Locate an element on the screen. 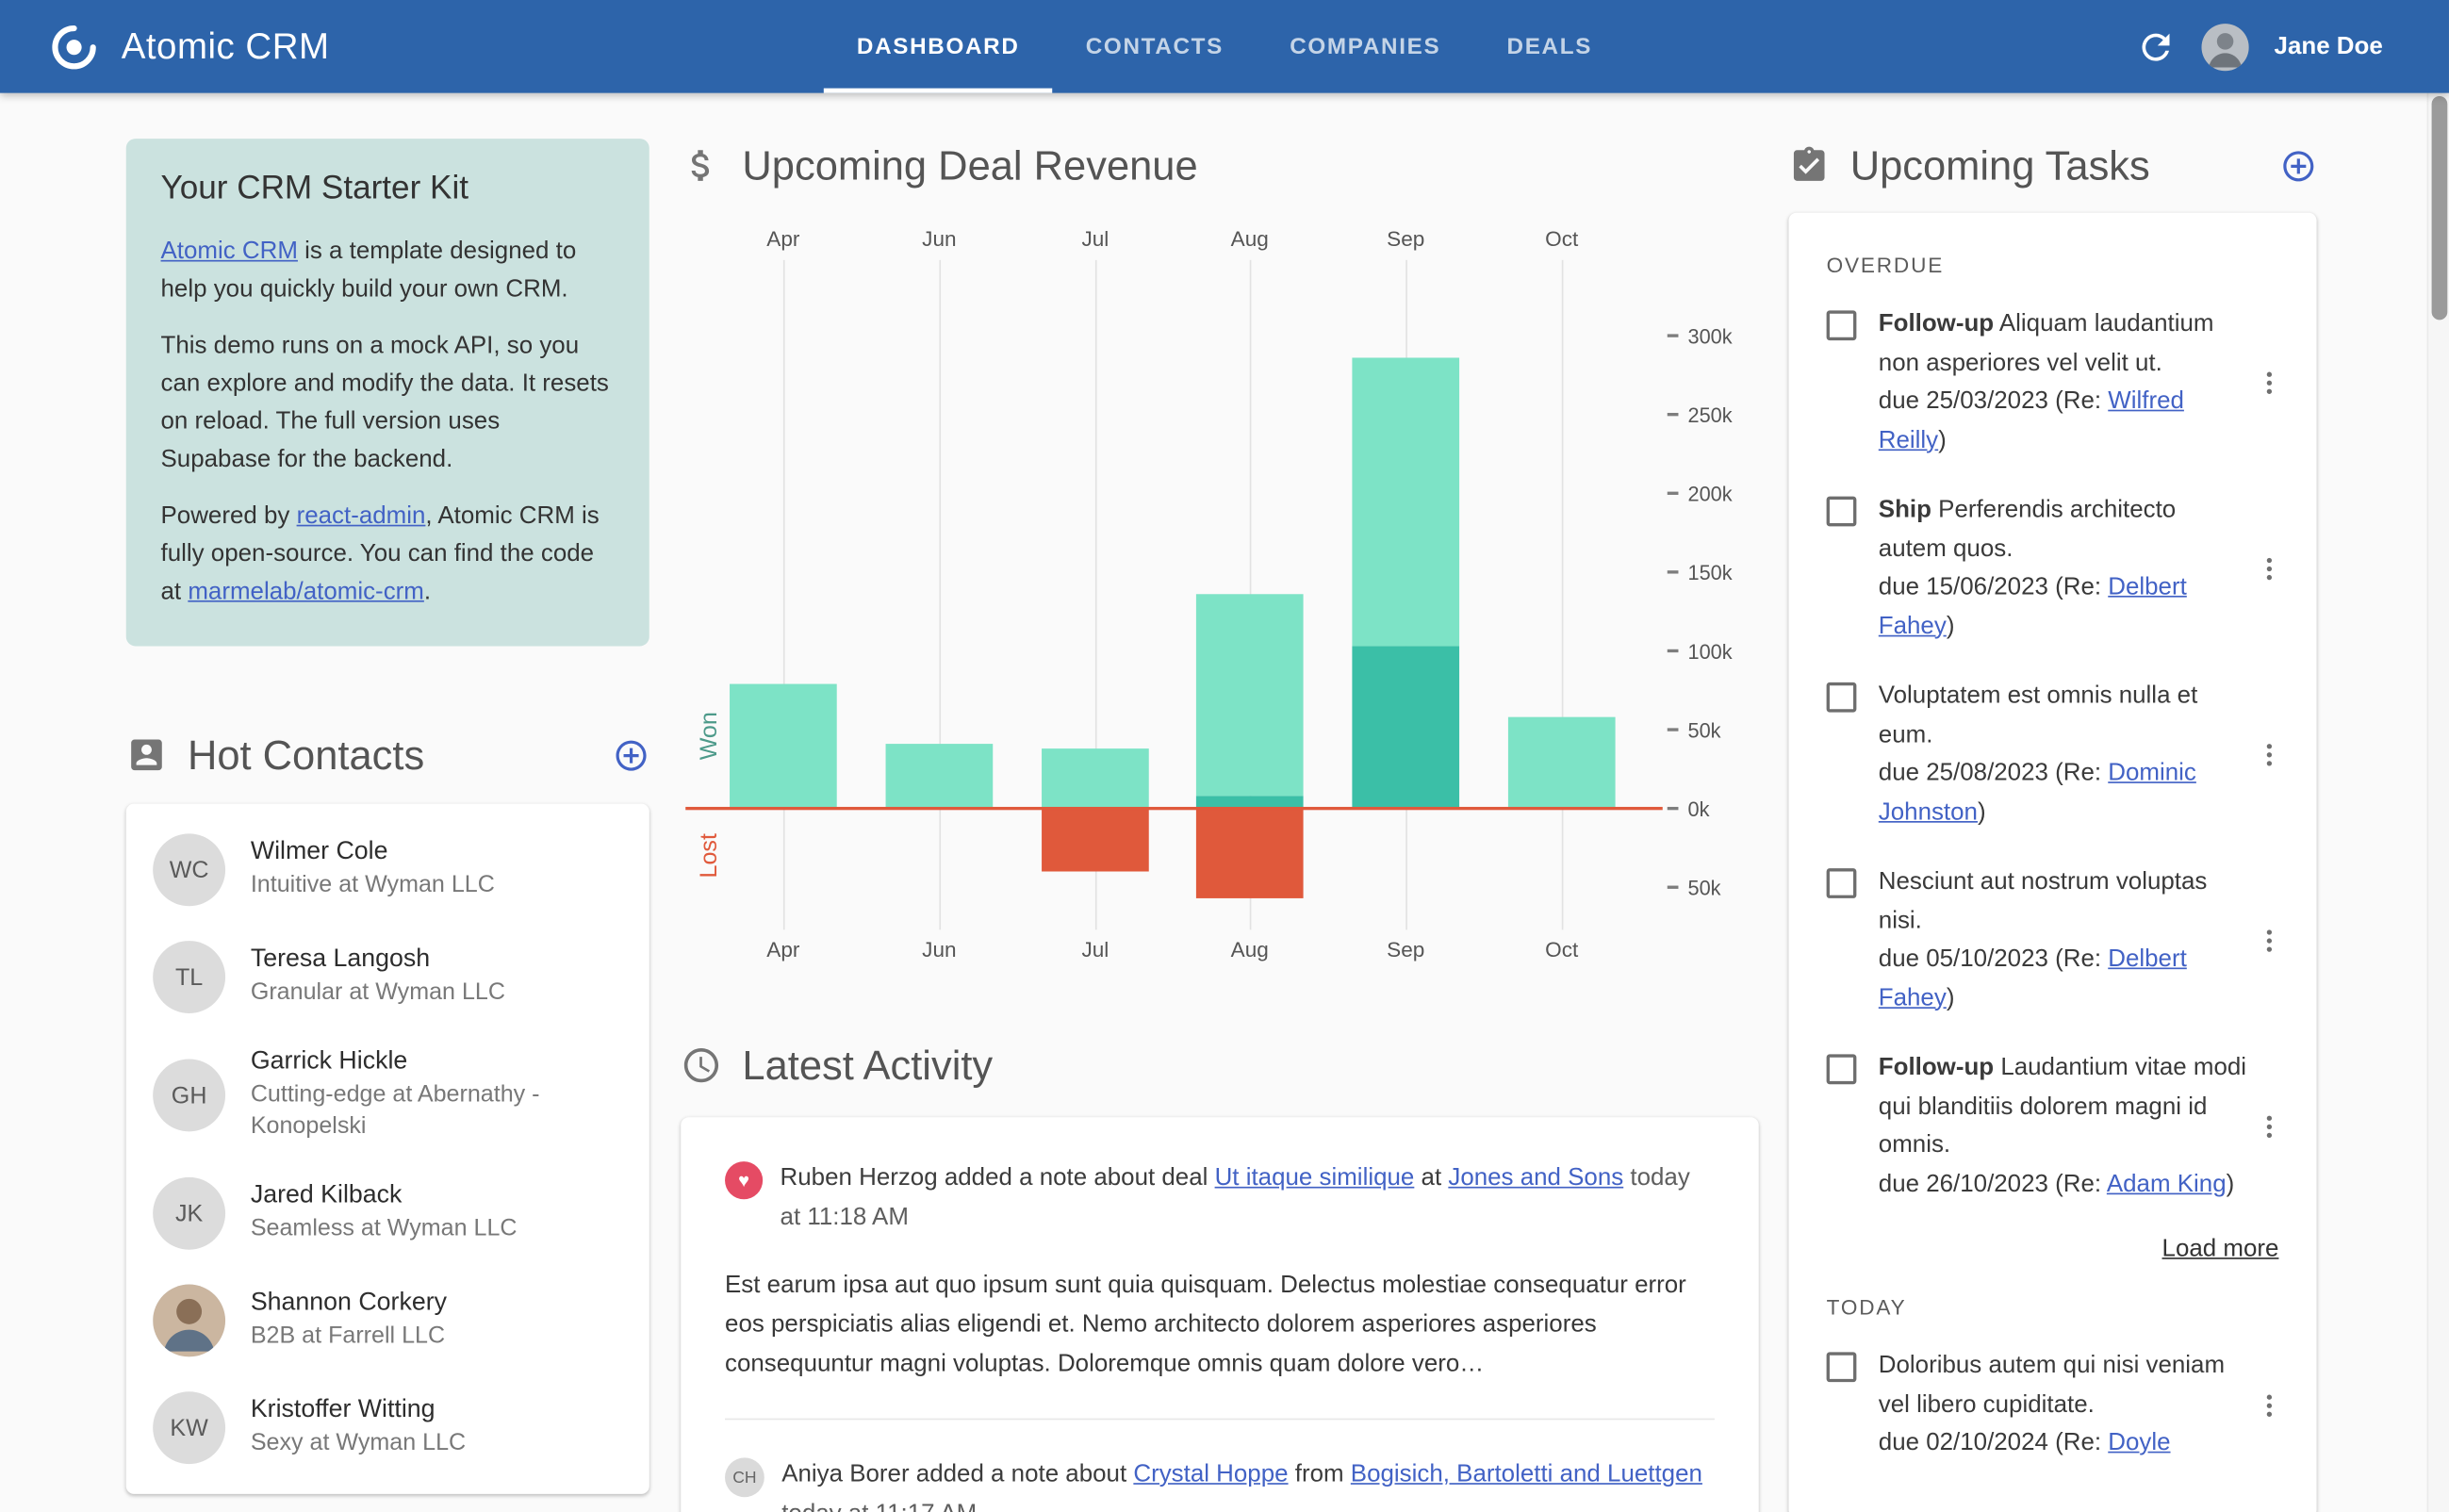  starter-kit-link: Atomic CRM is located at coordinates (229, 251).